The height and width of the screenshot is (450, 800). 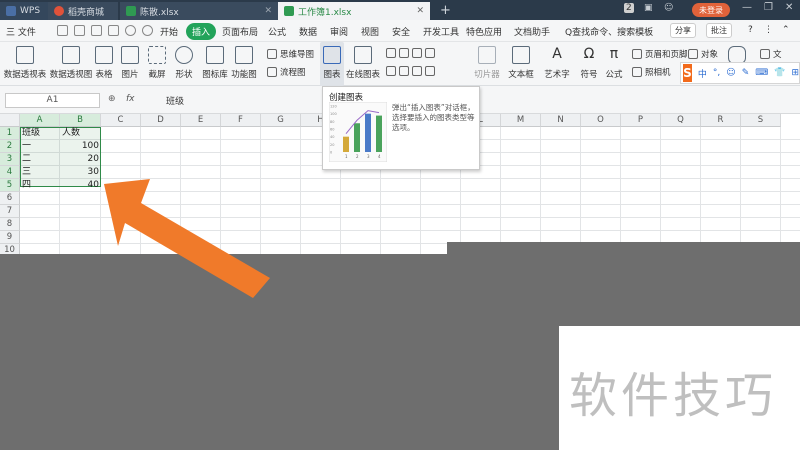 I want to click on preview-y-tick: 120, so click(x=333, y=107).